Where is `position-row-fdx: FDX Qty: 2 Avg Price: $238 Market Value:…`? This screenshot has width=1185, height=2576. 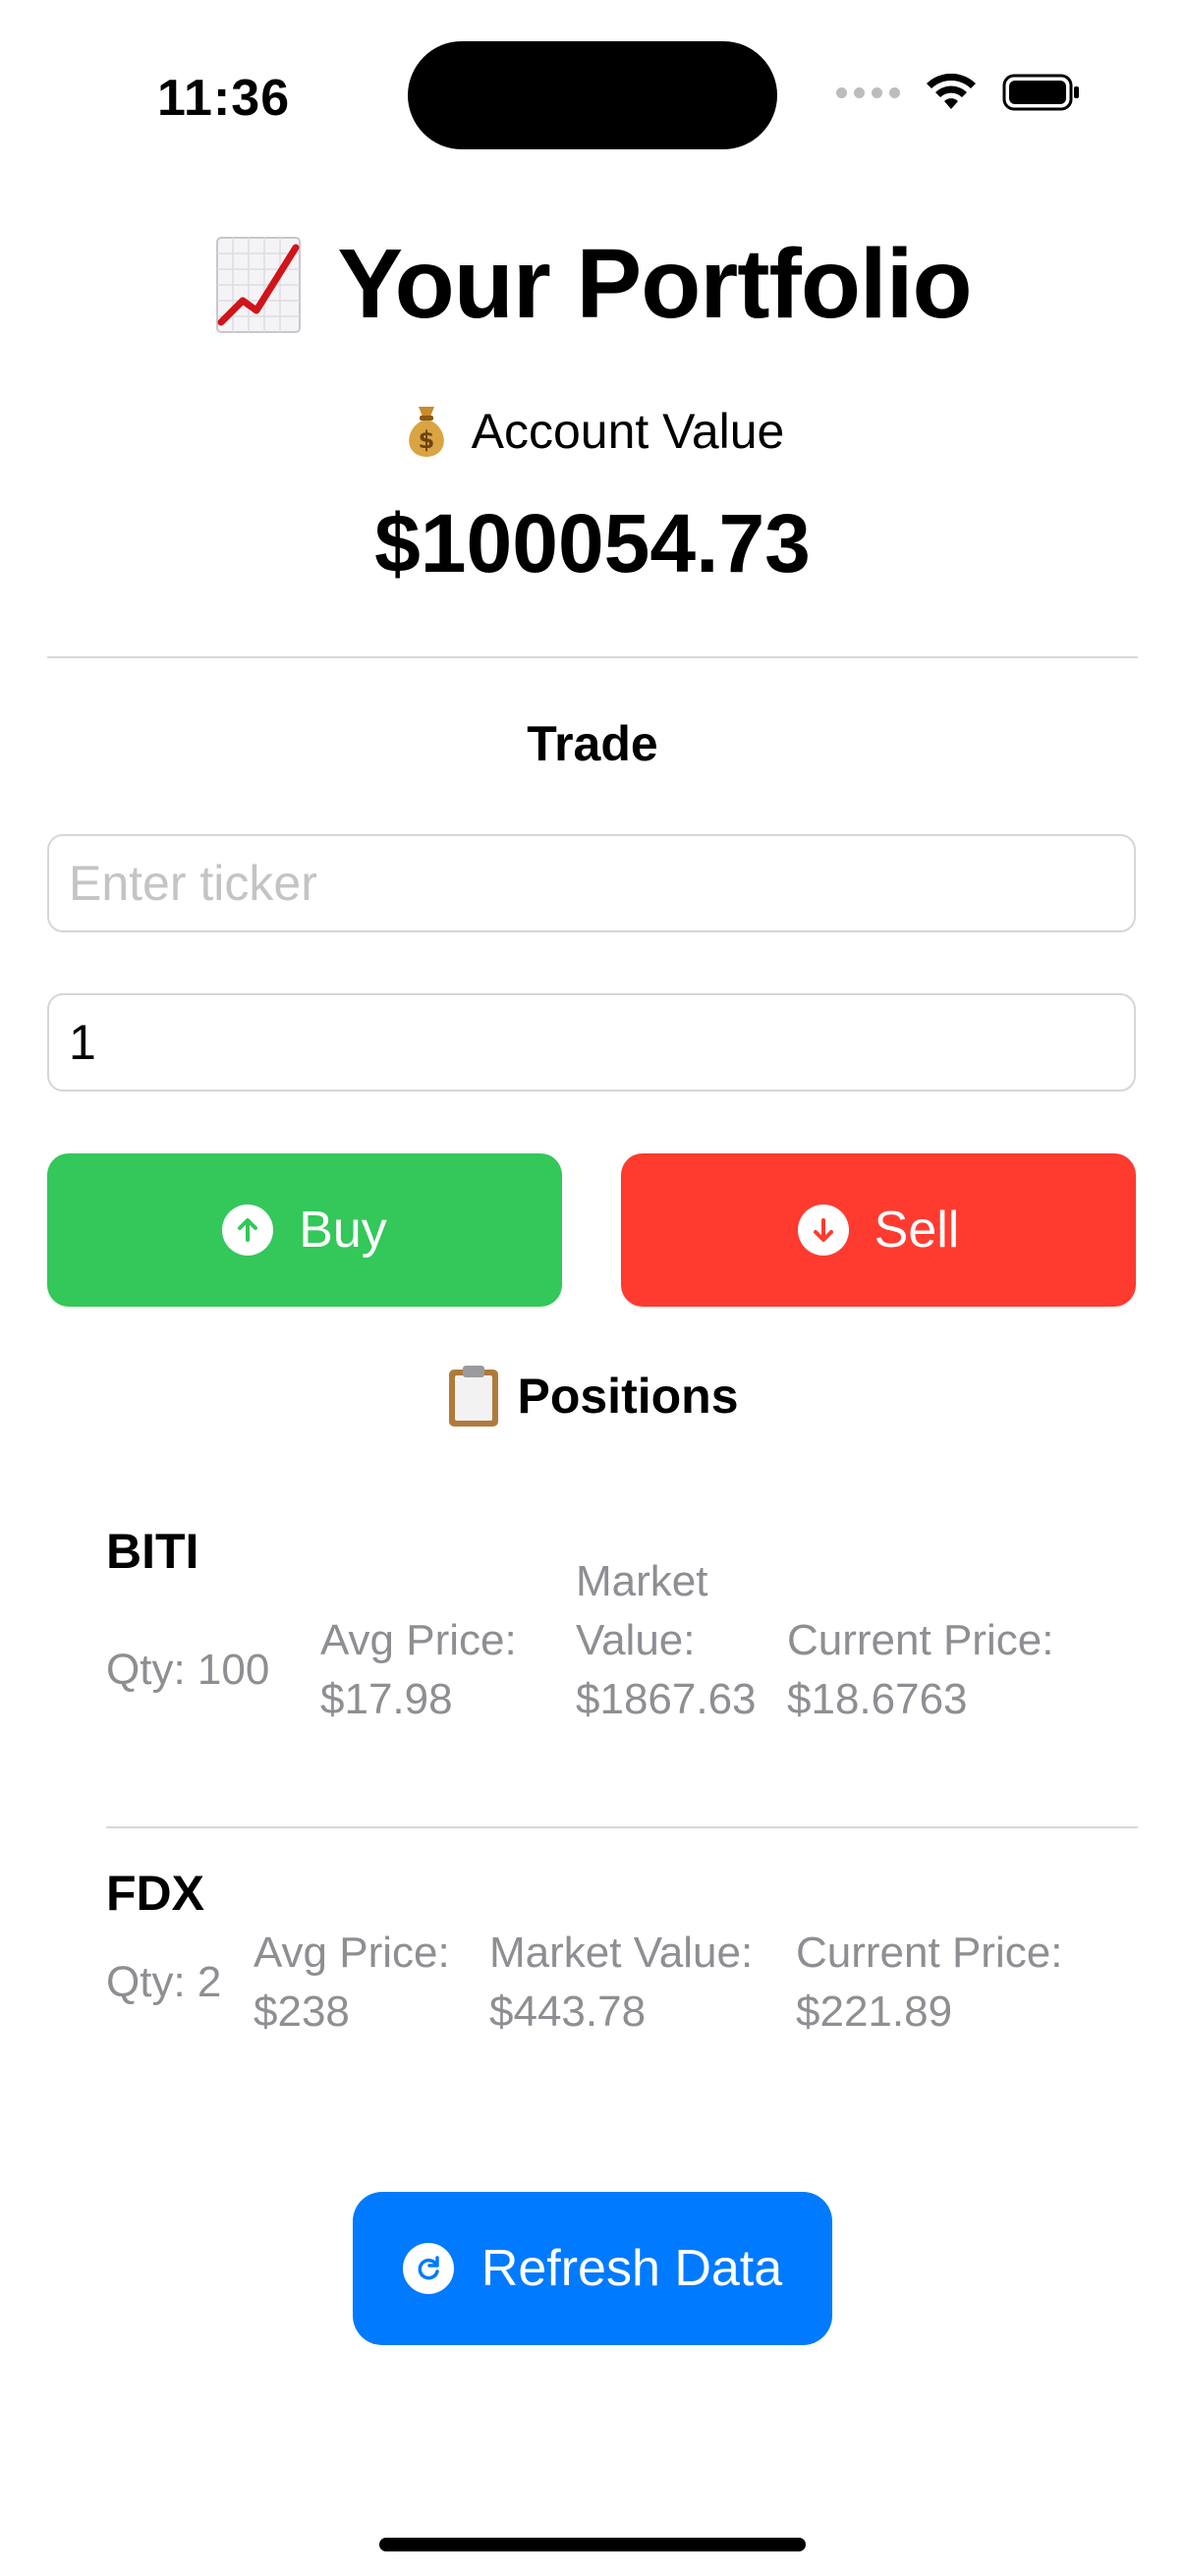
position-row-fdx: FDX Qty: 2 Avg Price: $238 Market Value:… is located at coordinates (622, 1968).